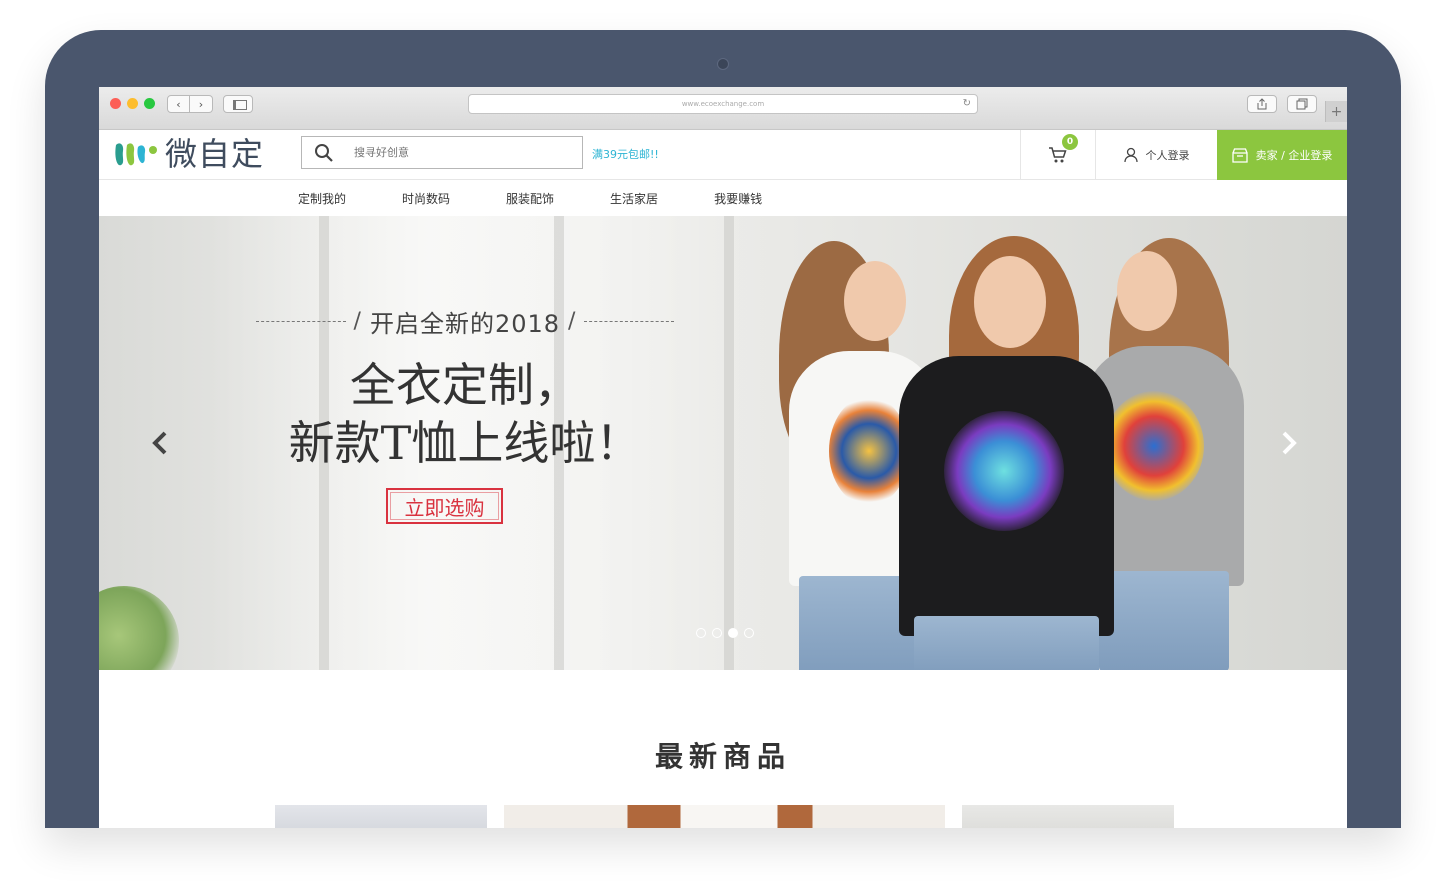  What do you see at coordinates (444, 506) in the screenshot?
I see `shop-now-button: 立即选购` at bounding box center [444, 506].